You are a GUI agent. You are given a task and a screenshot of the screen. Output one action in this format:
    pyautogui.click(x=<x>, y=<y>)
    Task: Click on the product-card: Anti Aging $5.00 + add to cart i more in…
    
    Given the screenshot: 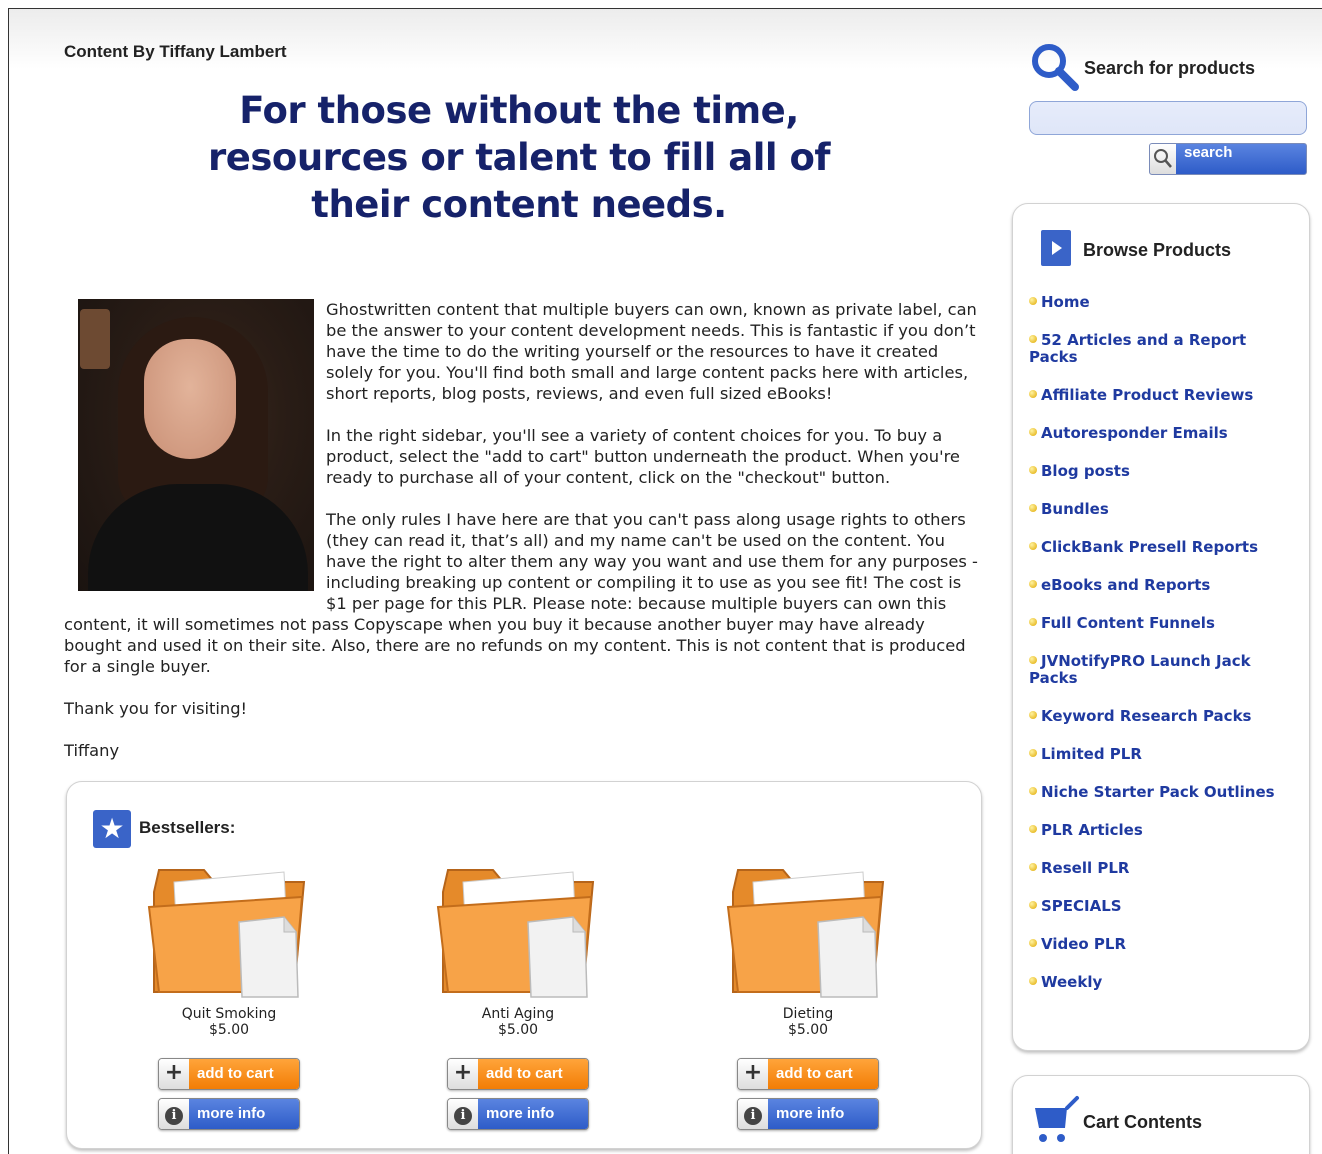 What is the action you would take?
    pyautogui.click(x=518, y=991)
    